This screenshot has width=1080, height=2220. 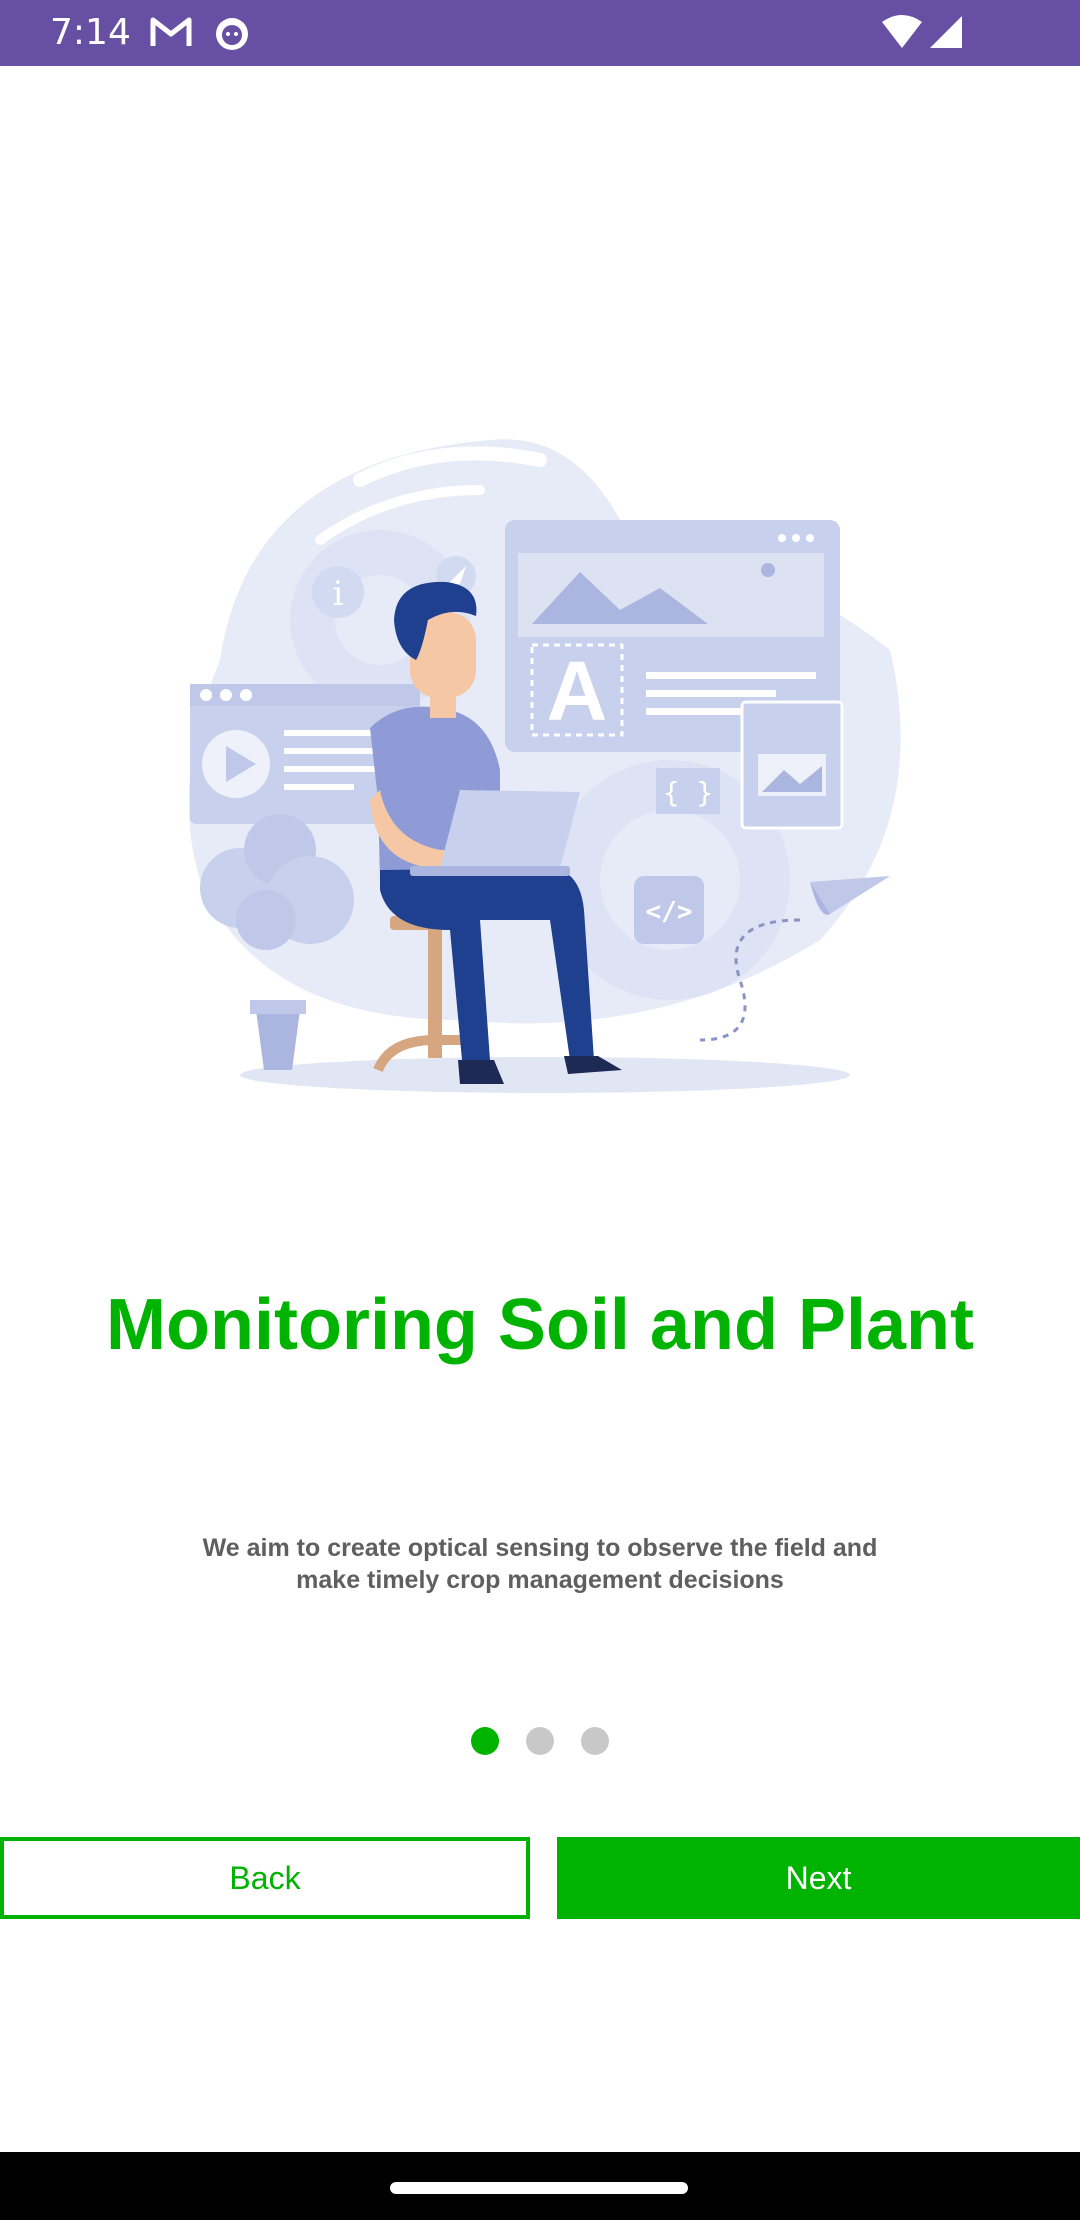 I want to click on page-indicator, so click(x=540, y=1742).